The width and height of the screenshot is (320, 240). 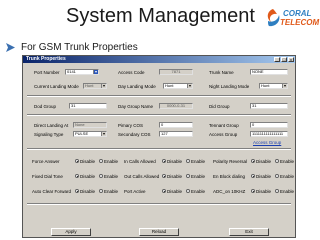 What do you see at coordinates (176, 125) in the screenshot?
I see `primary-cos-input: 0` at bounding box center [176, 125].